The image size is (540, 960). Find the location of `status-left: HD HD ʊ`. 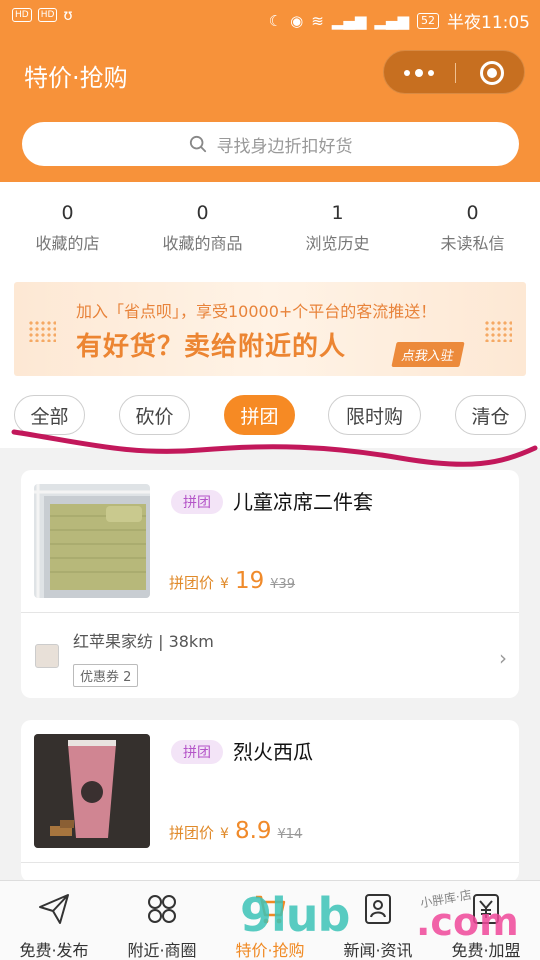

status-left: HD HD ʊ is located at coordinates (42, 15).